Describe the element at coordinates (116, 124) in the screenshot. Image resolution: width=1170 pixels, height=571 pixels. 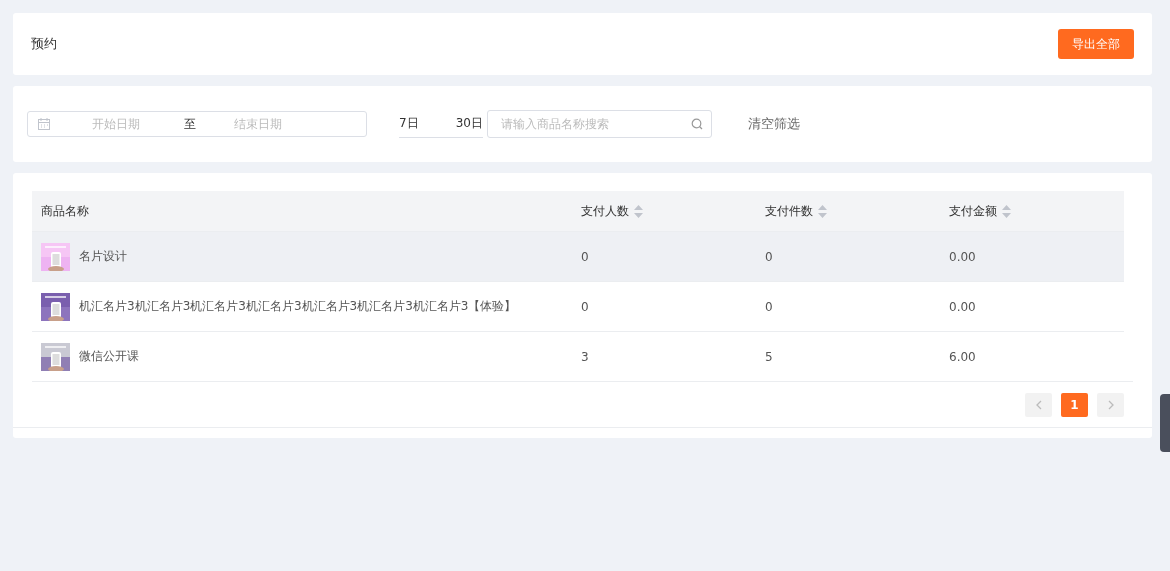
I see `start-date-placeholder: 开始日期` at that location.